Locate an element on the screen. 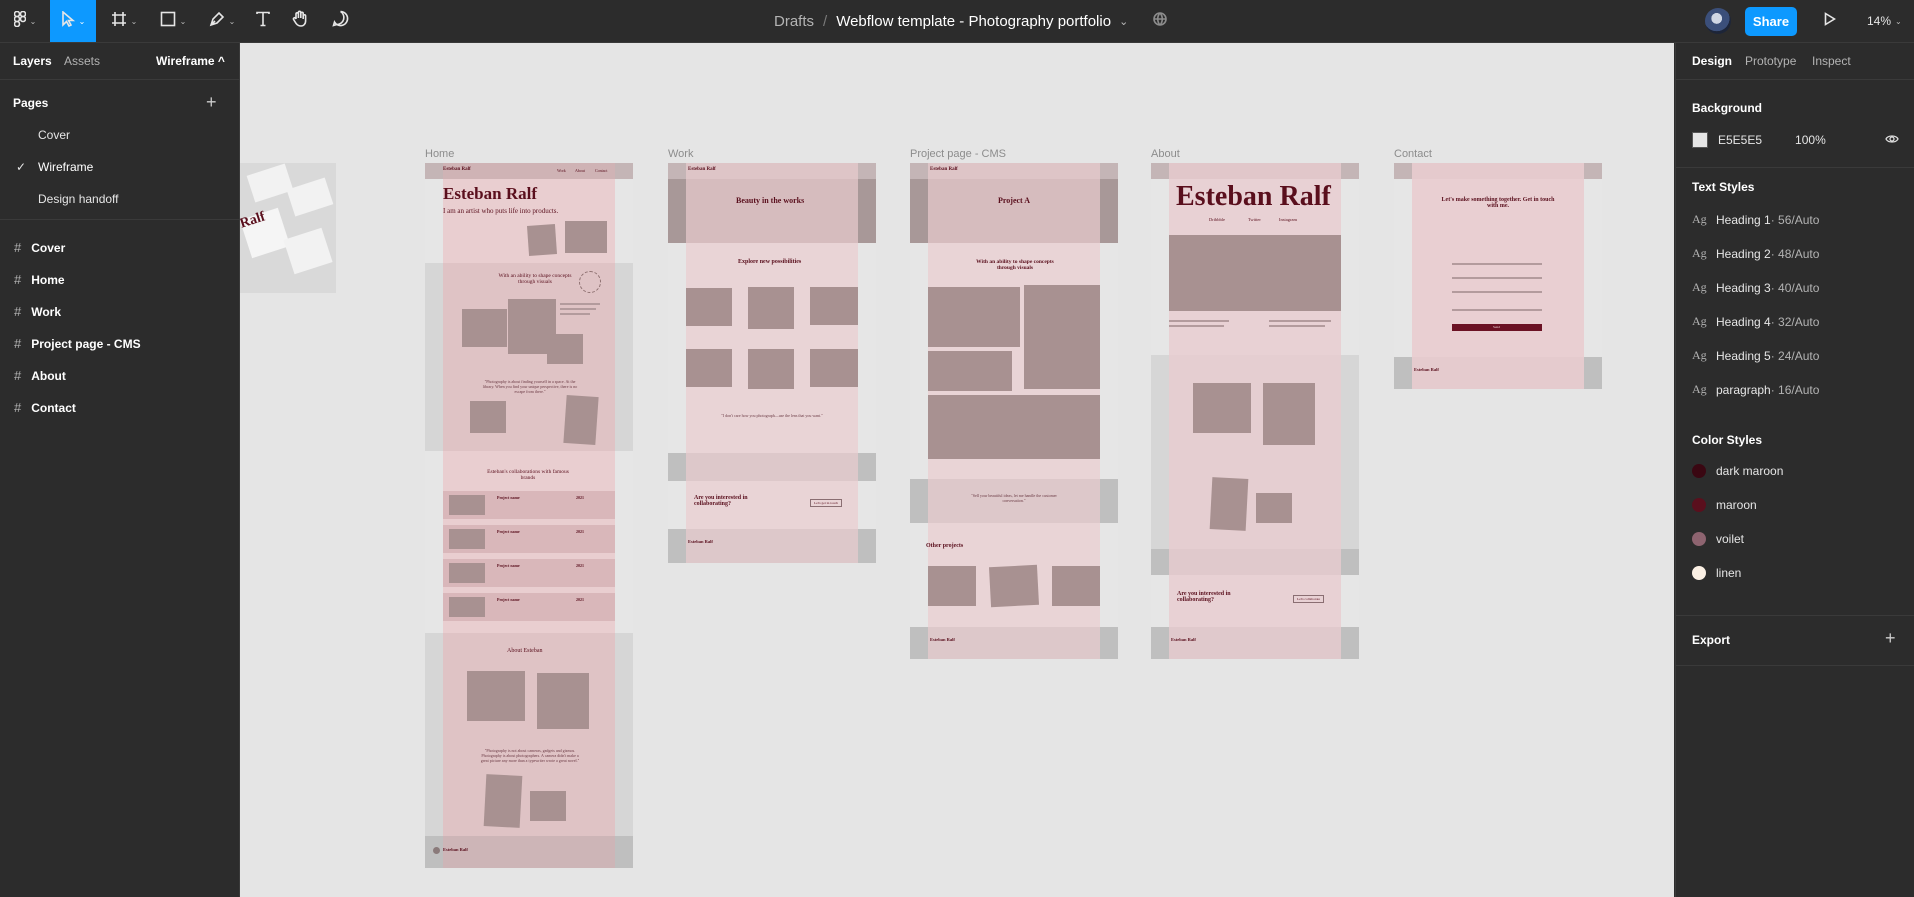 The height and width of the screenshot is (897, 1914). text-icon is located at coordinates (263, 21).